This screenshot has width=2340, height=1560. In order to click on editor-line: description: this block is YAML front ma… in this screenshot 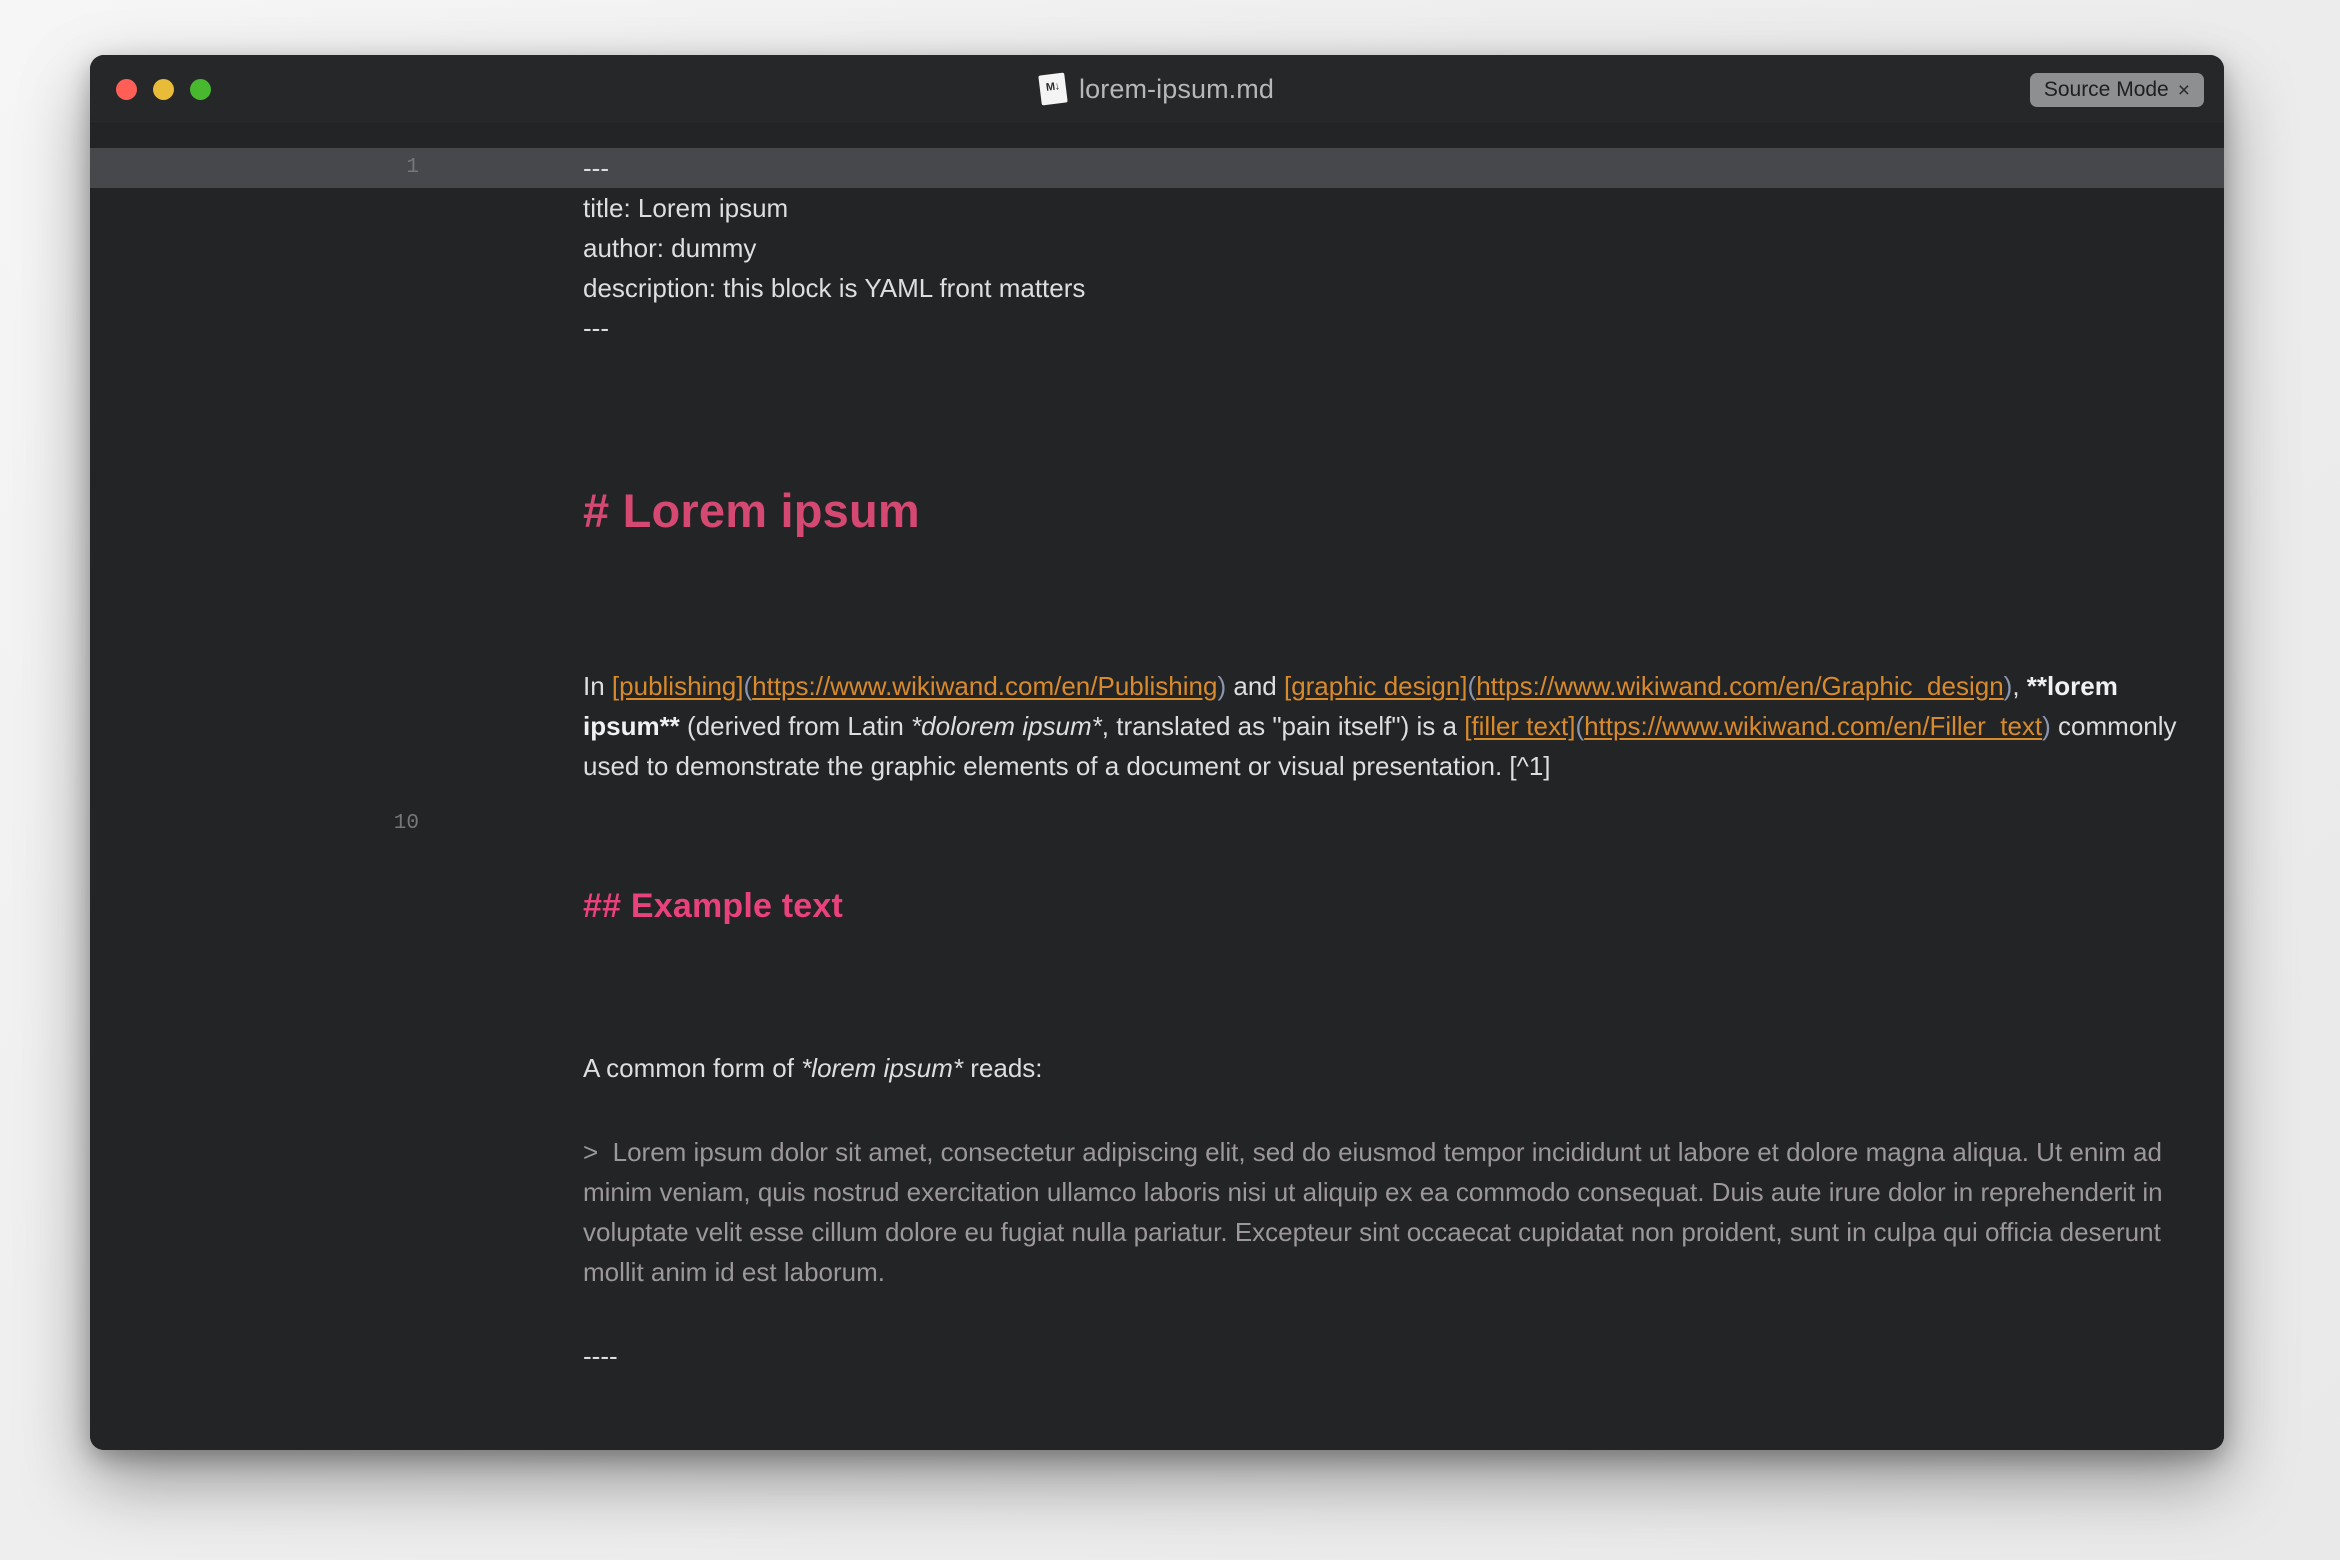, I will do `click(1157, 288)`.